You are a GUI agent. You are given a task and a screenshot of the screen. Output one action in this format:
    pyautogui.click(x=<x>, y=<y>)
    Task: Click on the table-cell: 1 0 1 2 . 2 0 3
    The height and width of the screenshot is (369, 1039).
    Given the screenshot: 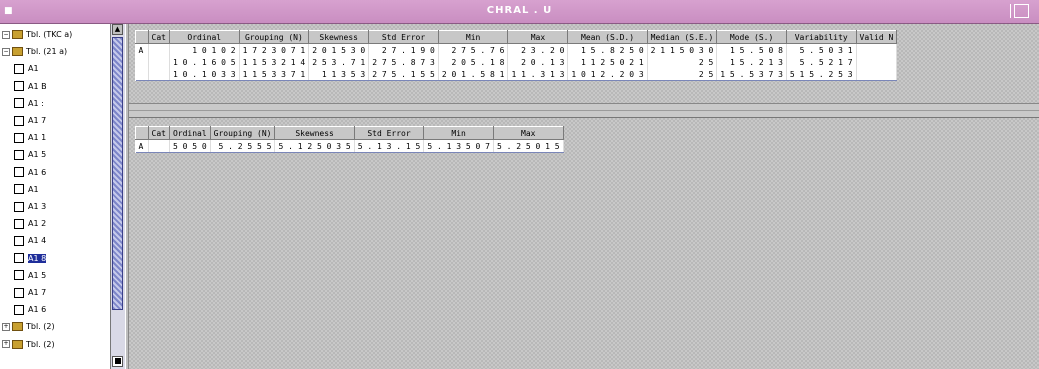 What is the action you would take?
    pyautogui.click(x=607, y=74)
    